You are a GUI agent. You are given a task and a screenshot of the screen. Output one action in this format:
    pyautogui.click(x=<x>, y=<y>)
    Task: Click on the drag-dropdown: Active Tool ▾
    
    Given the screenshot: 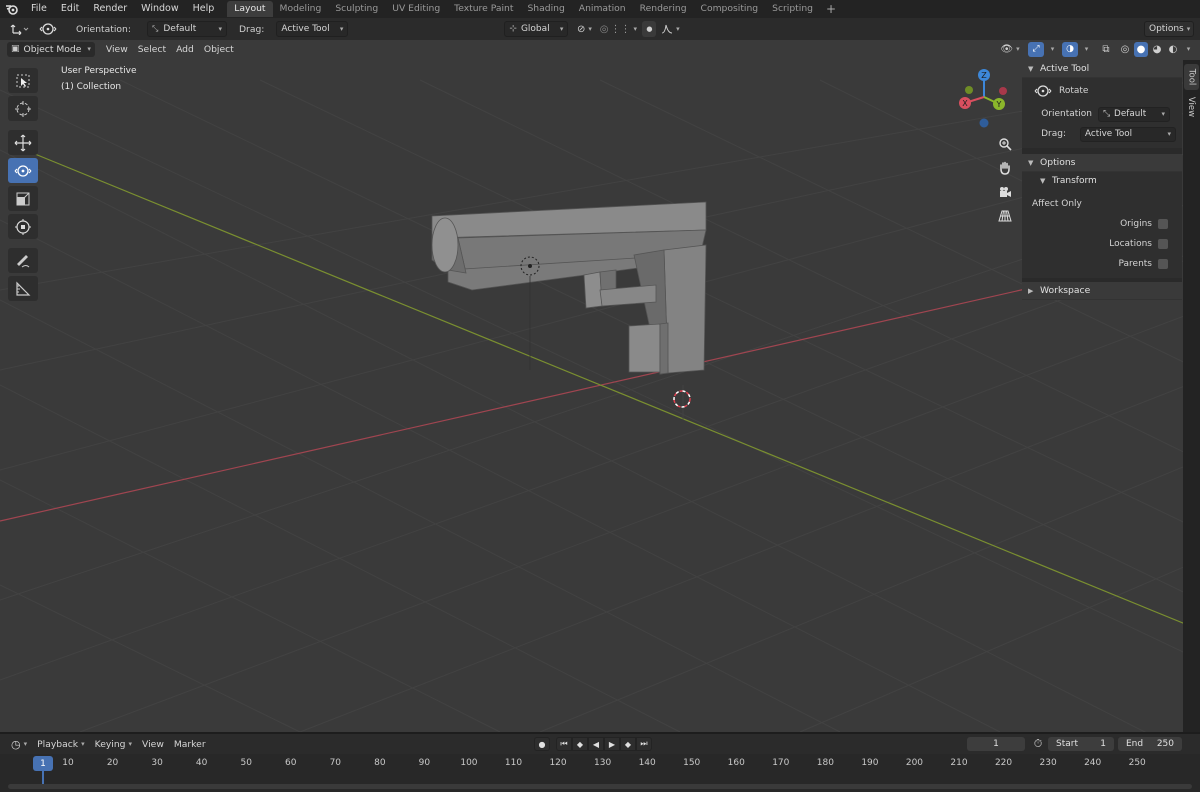 What is the action you would take?
    pyautogui.click(x=312, y=29)
    